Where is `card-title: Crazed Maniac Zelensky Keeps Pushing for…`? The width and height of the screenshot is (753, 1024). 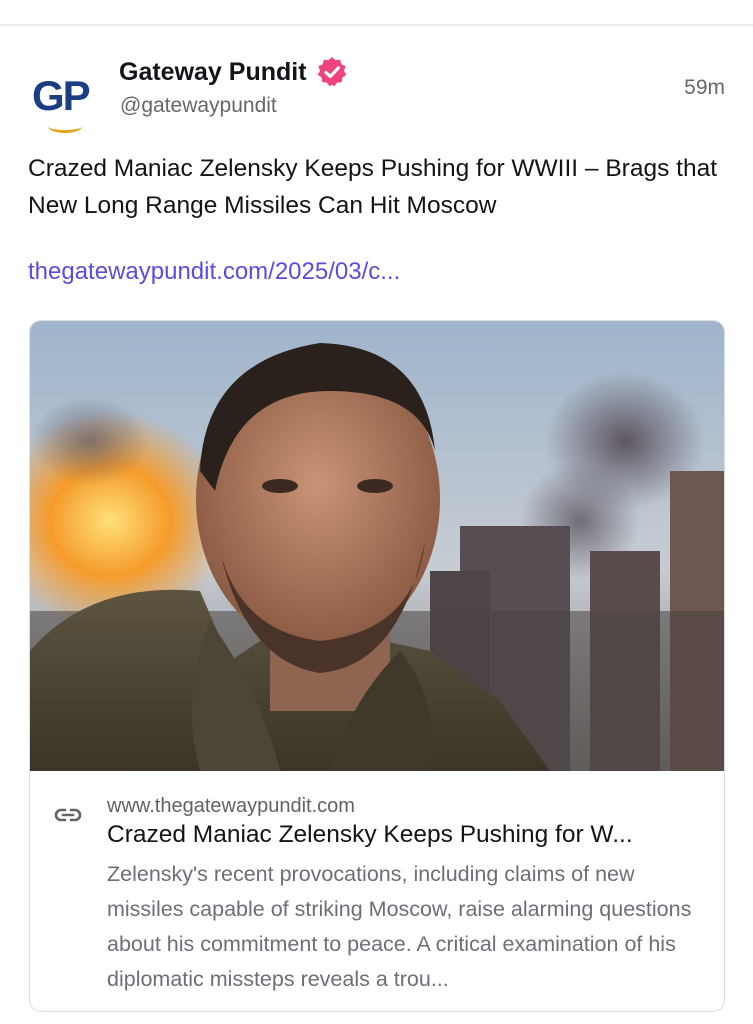
card-title: Crazed Maniac Zelensky Keeps Pushing for… is located at coordinates (407, 835).